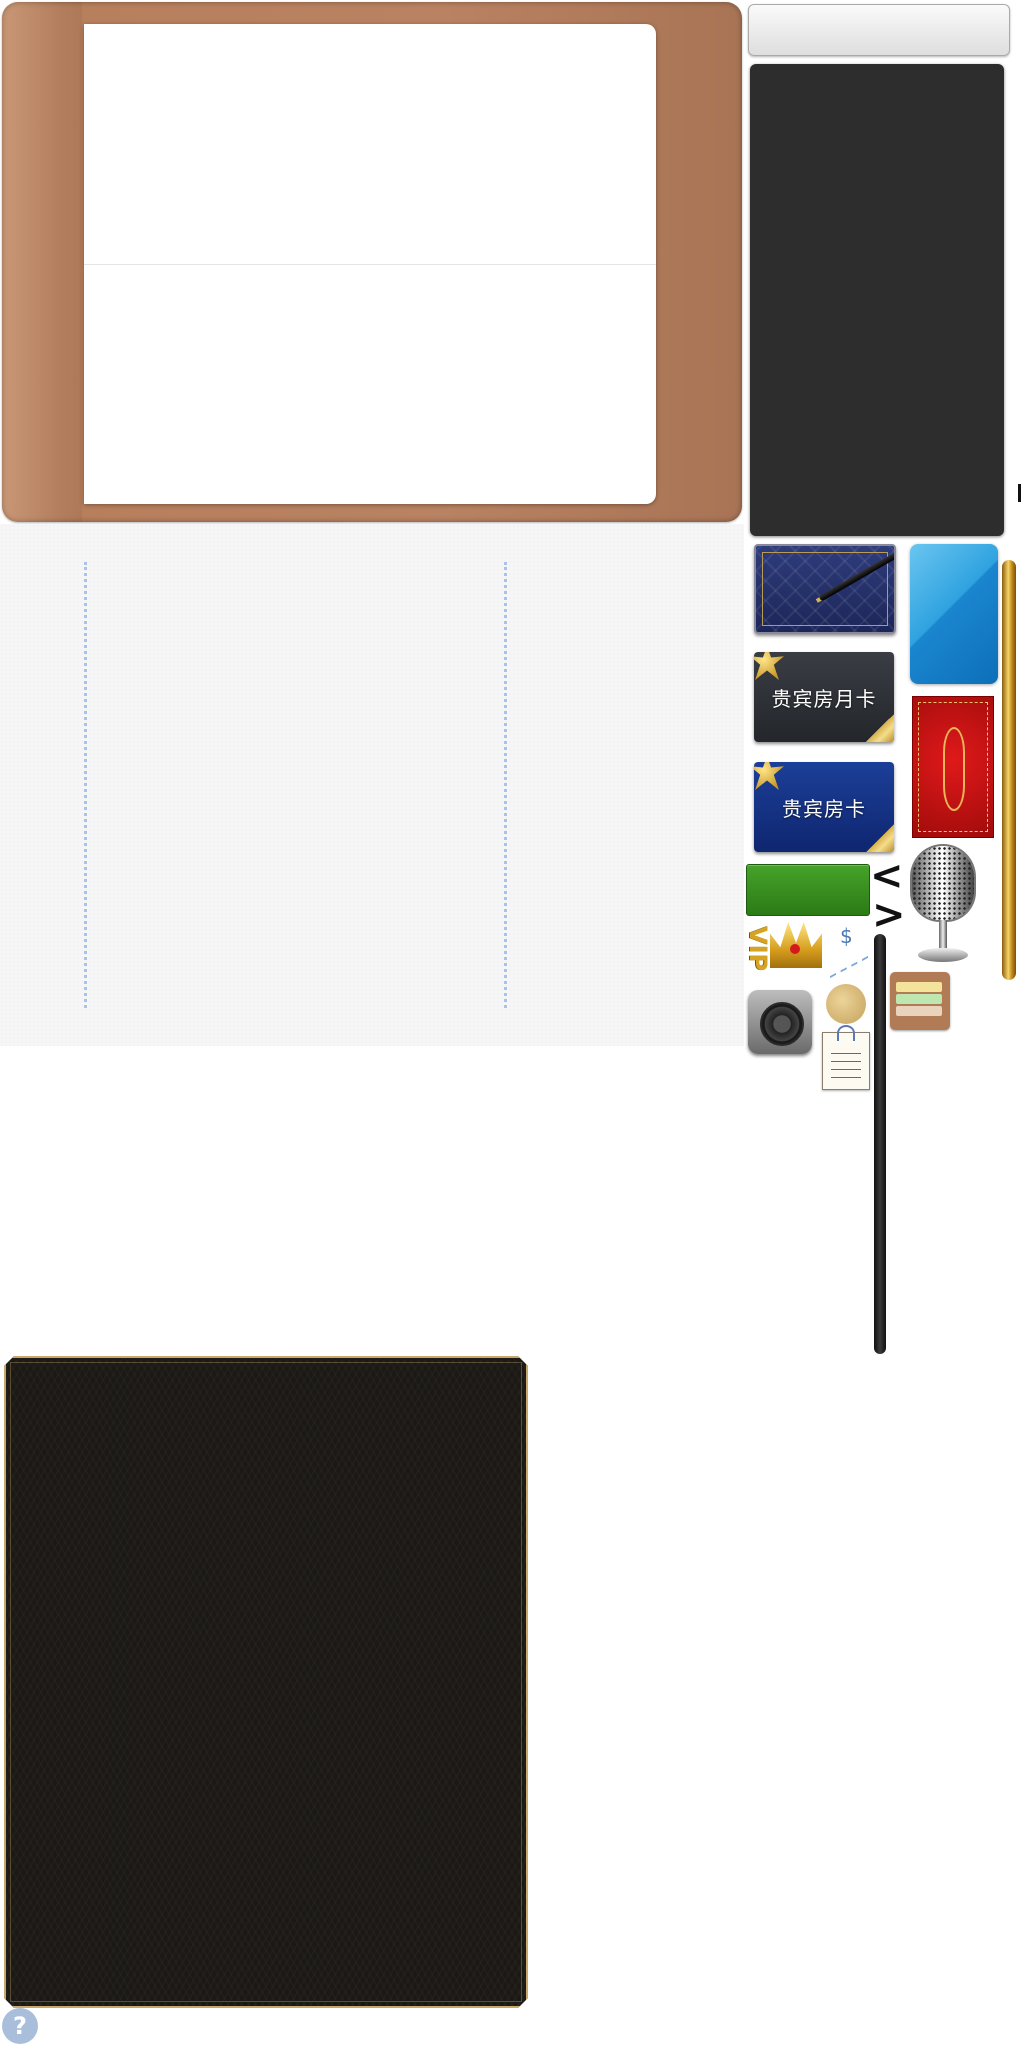 This screenshot has width=1024, height=2048. Describe the element at coordinates (943, 935) in the screenshot. I see `microphone-stem` at that location.